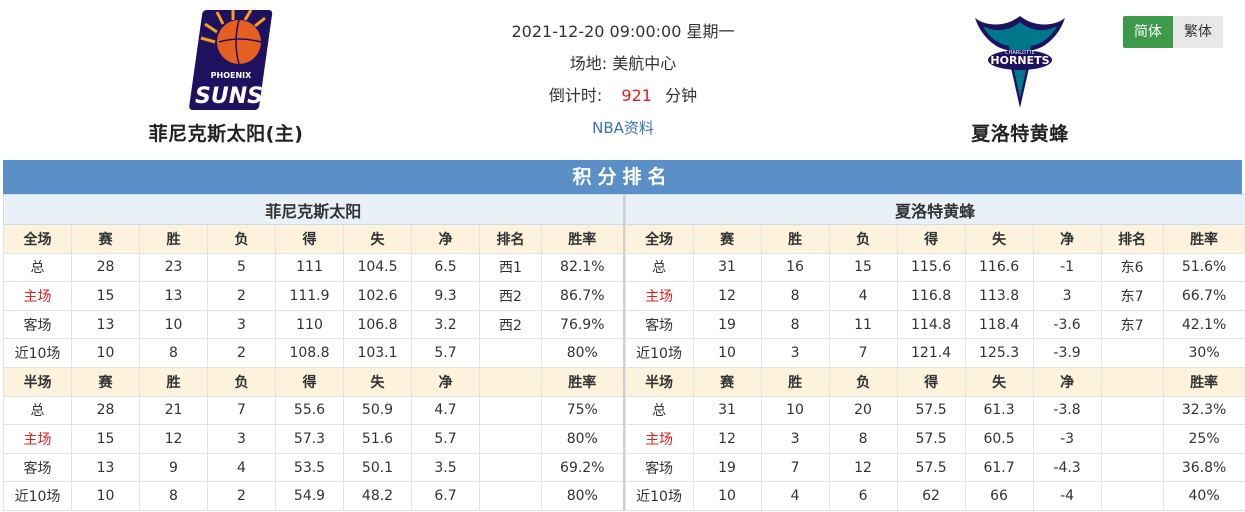 This screenshot has width=1245, height=512. I want to click on stat-cell: 102.6, so click(377, 296).